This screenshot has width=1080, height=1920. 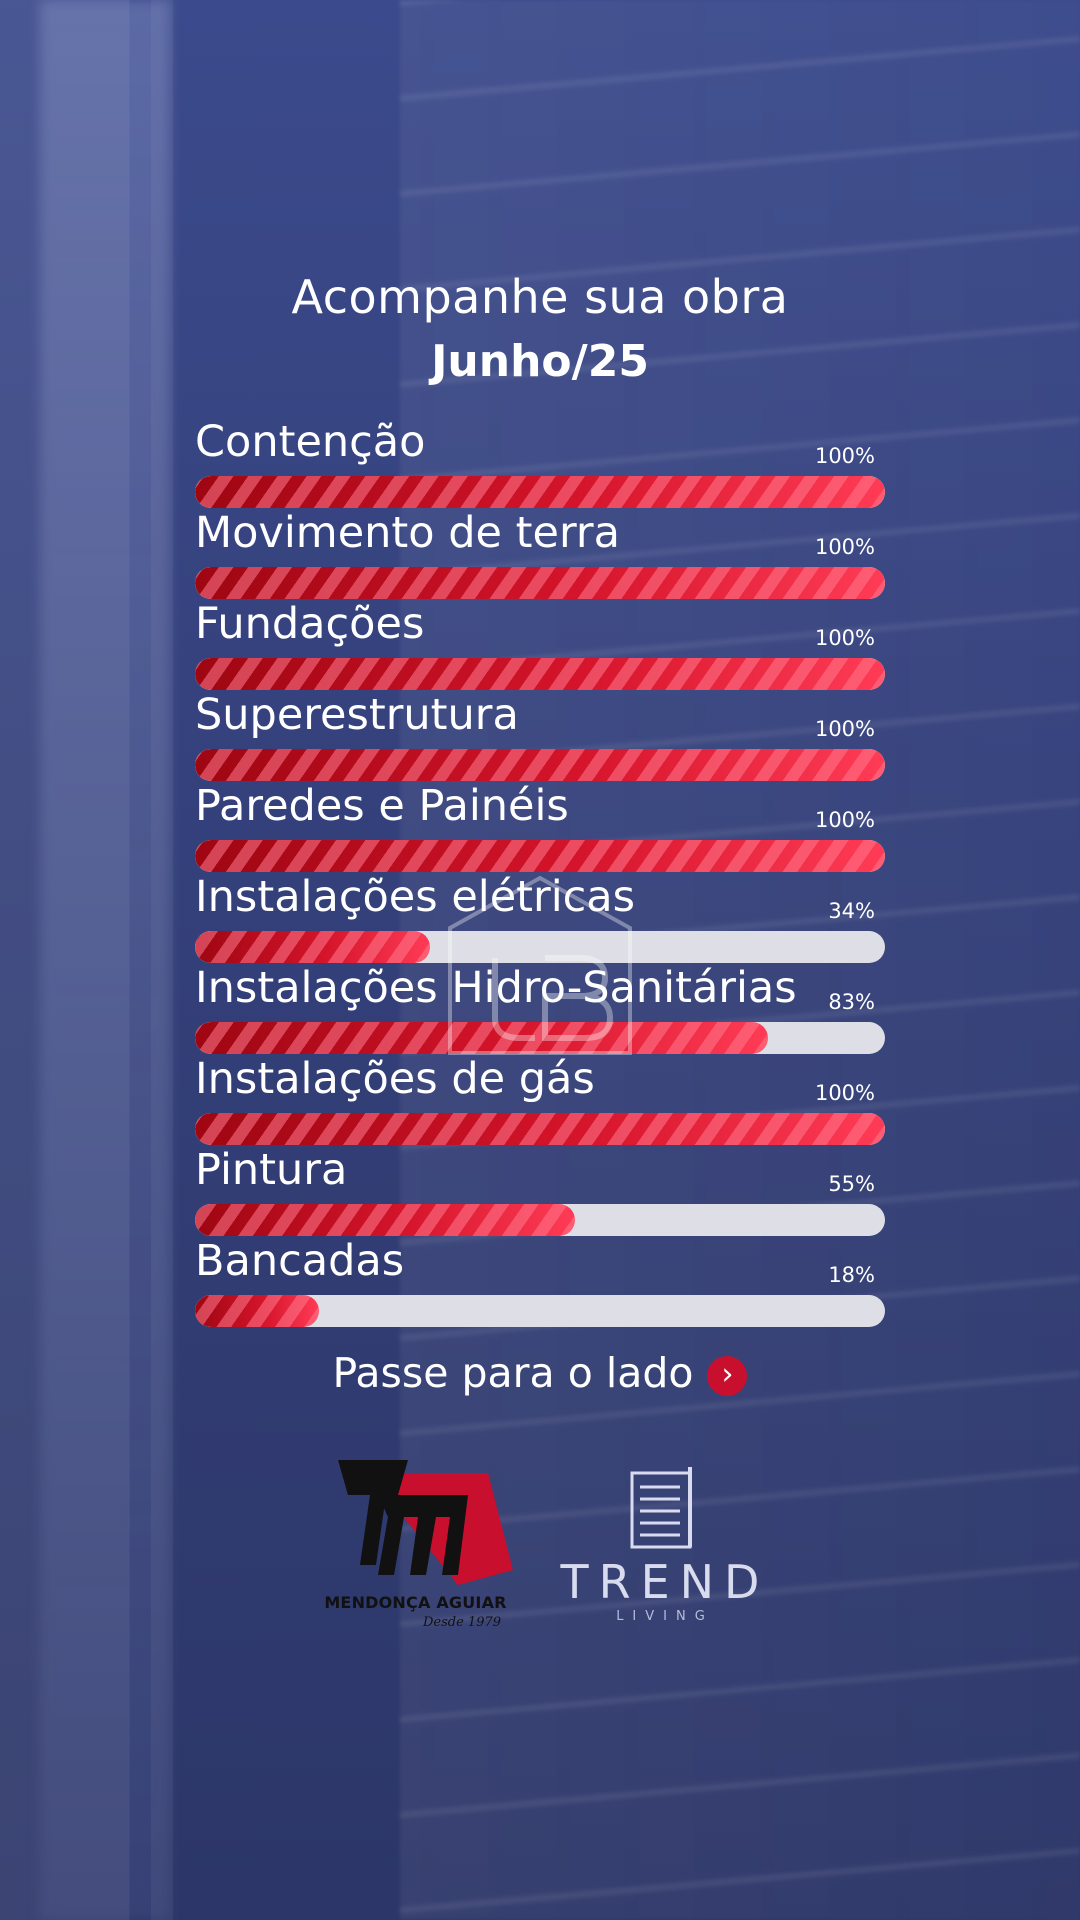 I want to click on progress-item-percent: 55%, so click(x=851, y=1184).